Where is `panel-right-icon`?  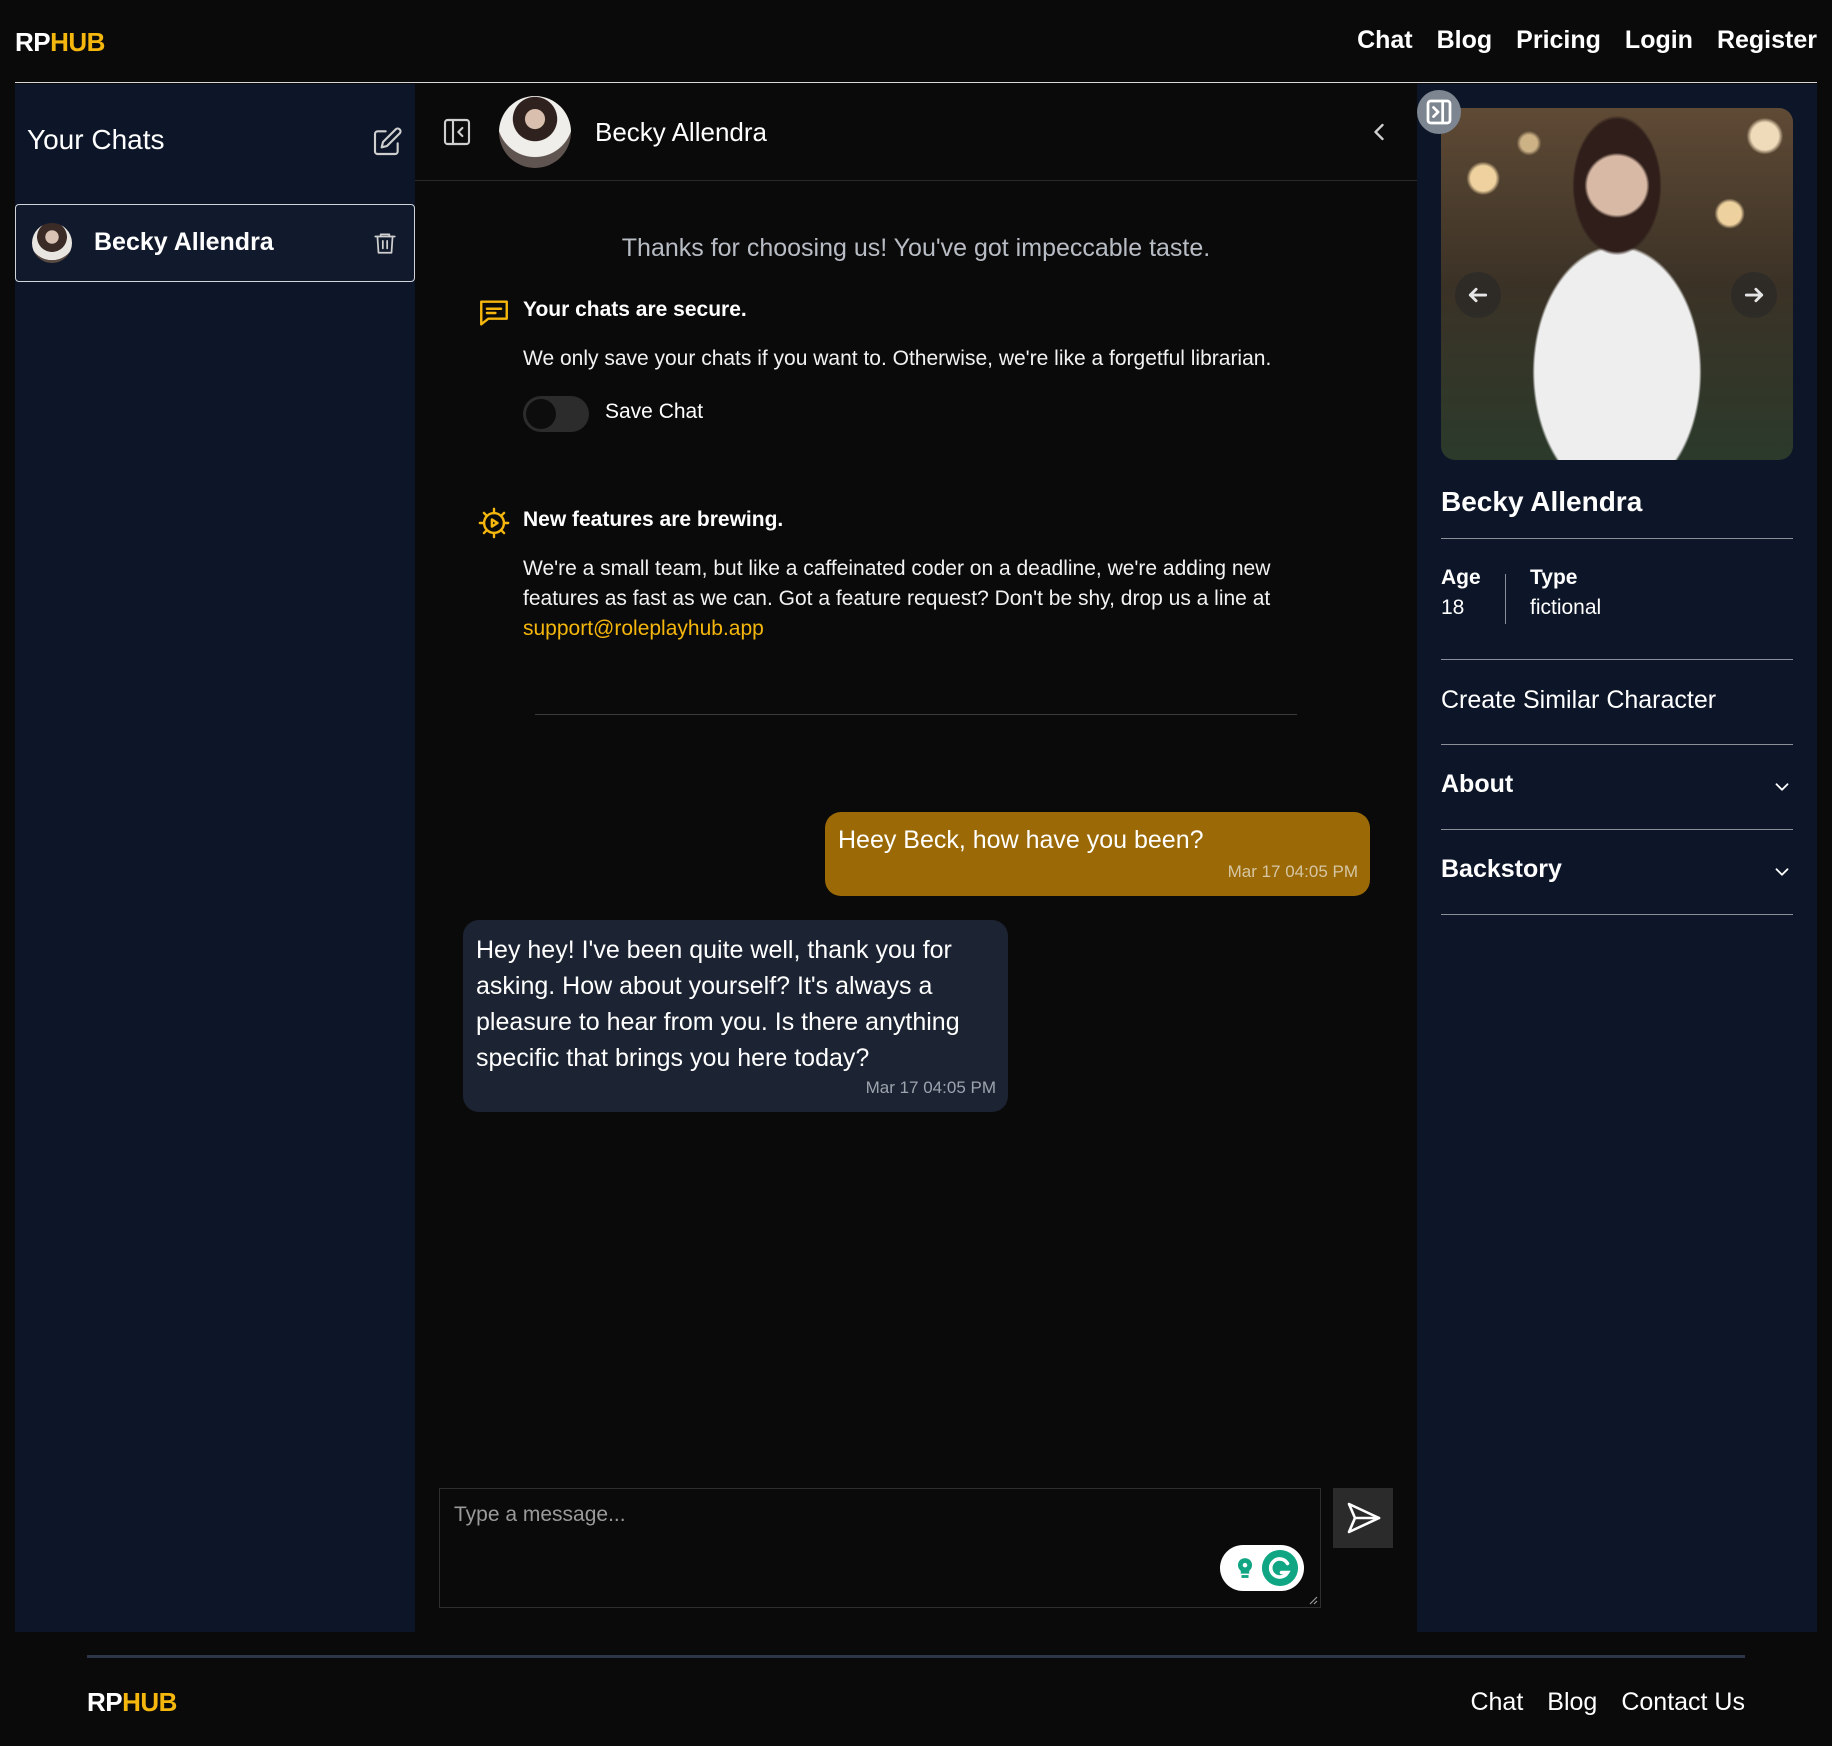
panel-right-icon is located at coordinates (1439, 112).